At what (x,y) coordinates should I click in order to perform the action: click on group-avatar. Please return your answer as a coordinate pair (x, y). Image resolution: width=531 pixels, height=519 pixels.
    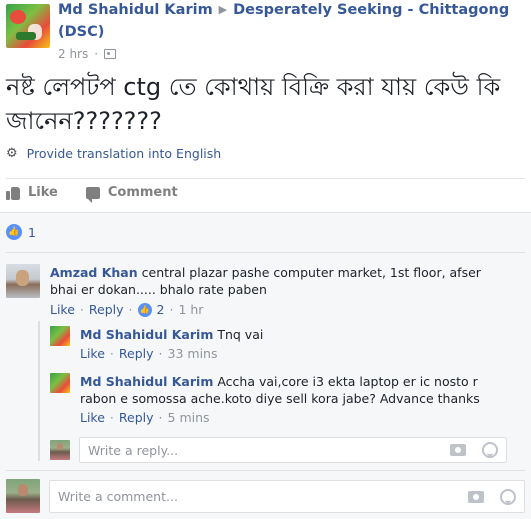
    Looking at the image, I should click on (28, 26).